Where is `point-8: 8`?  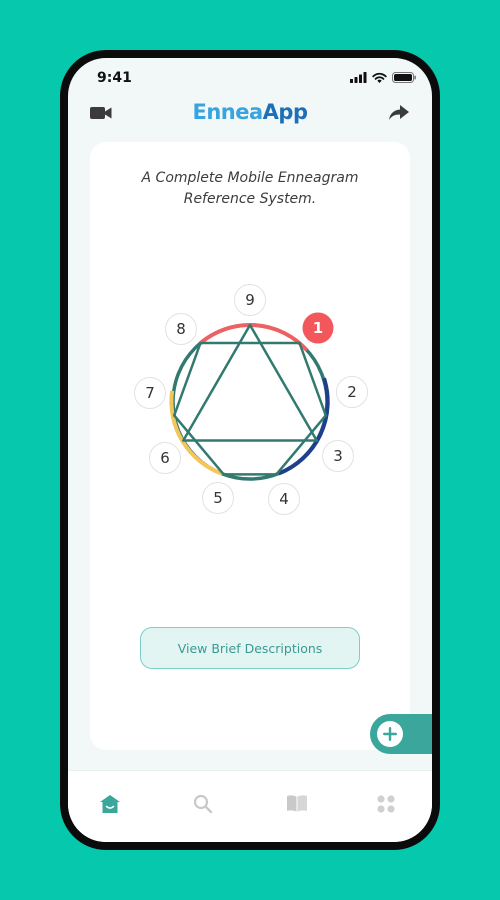
point-8: 8 is located at coordinates (181, 329).